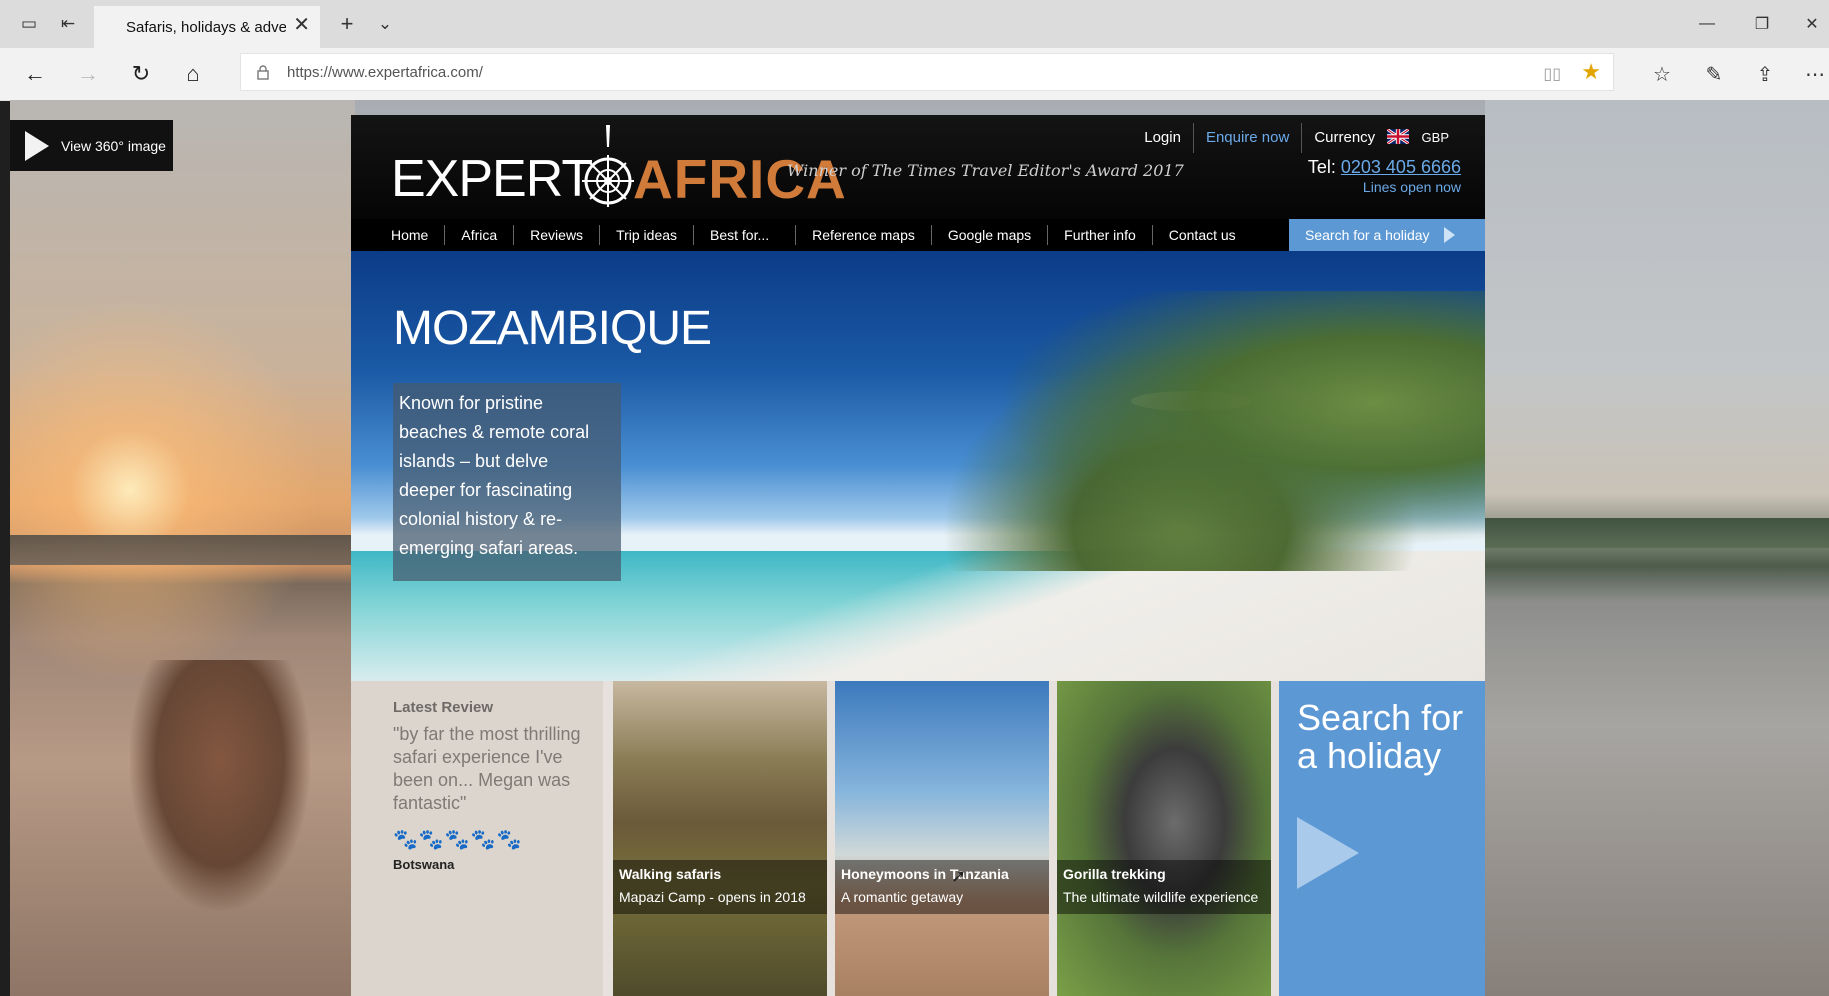 This screenshot has width=1829, height=996. What do you see at coordinates (1201, 235) in the screenshot?
I see `nav-item-contact-us: Contact us` at bounding box center [1201, 235].